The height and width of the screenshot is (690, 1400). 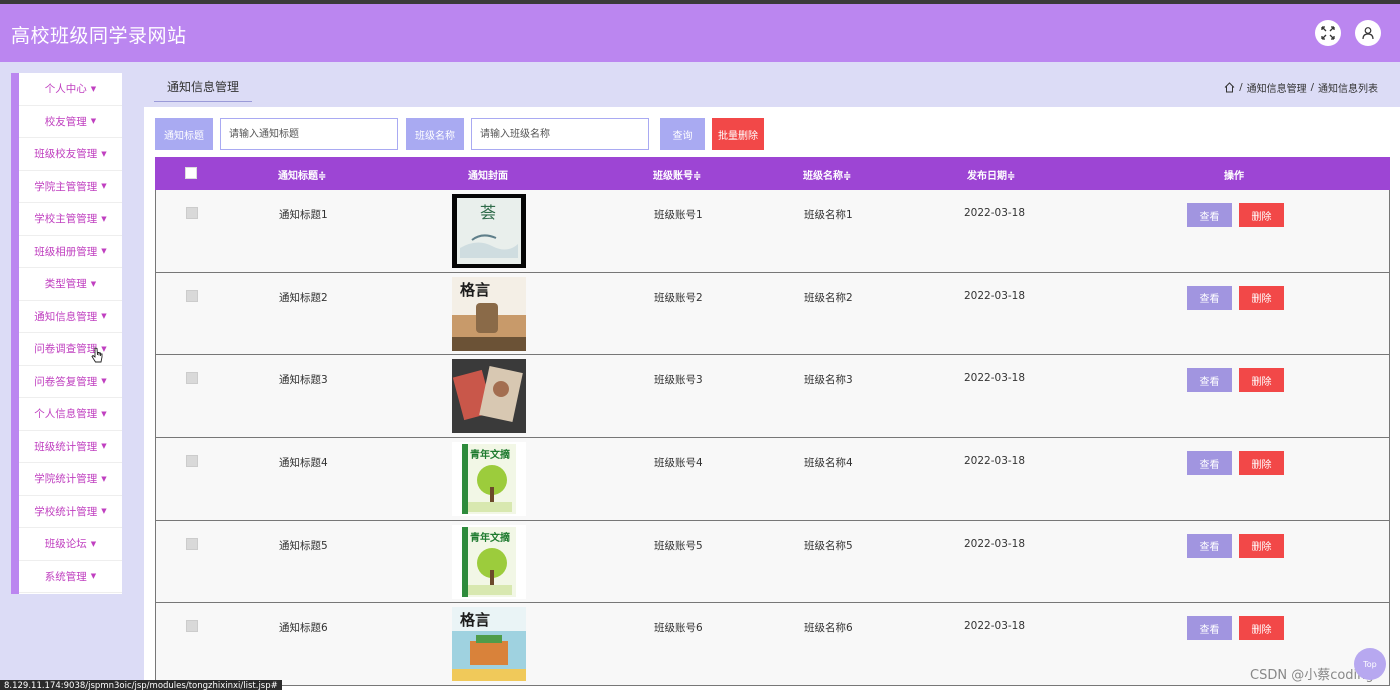 I want to click on cover-title-text: 青年文摘, so click(x=490, y=537).